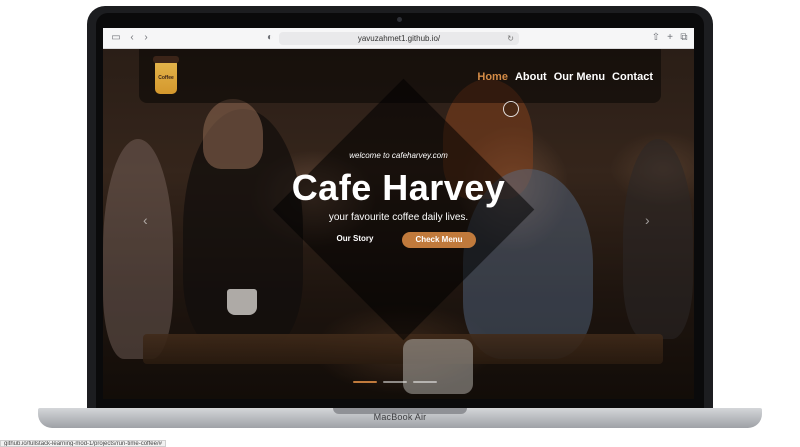 The width and height of the screenshot is (800, 447). What do you see at coordinates (398, 187) in the screenshot?
I see `hero-title: Cafe Harvey` at bounding box center [398, 187].